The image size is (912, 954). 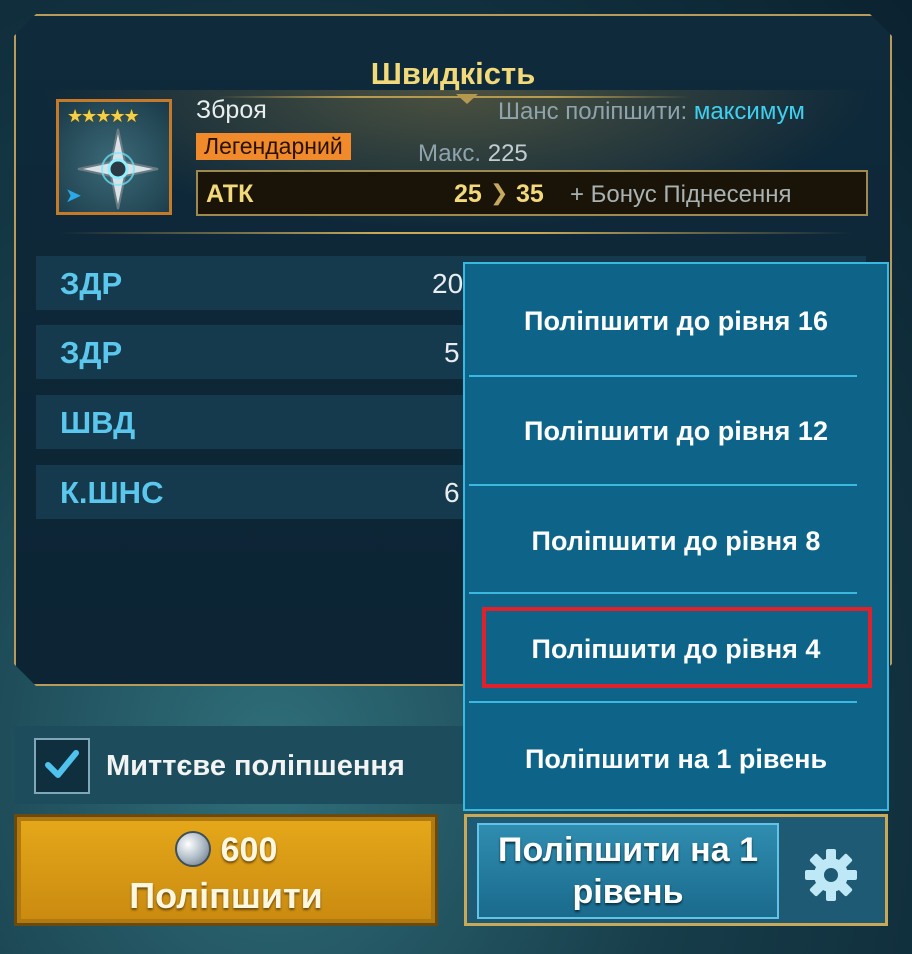 I want to click on upgrade-chance: Шанс поліпшити: максимум, so click(x=651, y=112).